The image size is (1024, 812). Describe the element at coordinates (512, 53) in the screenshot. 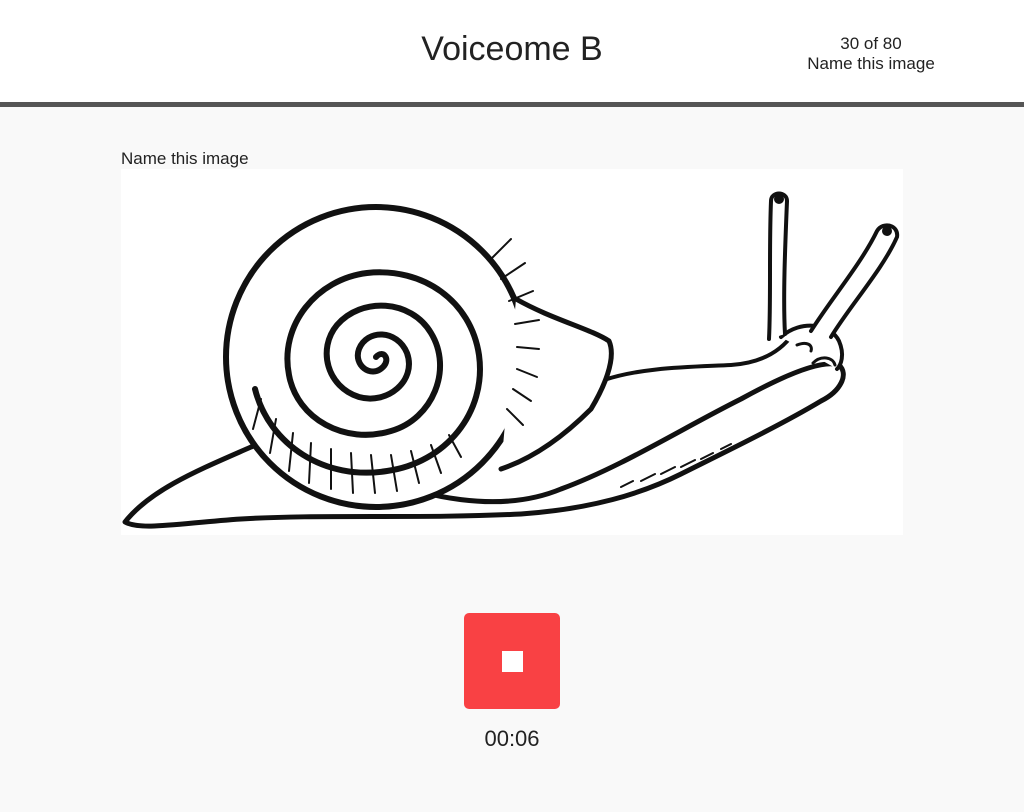

I see `app-header: Voiceome B 30 of 80 Name this image` at that location.